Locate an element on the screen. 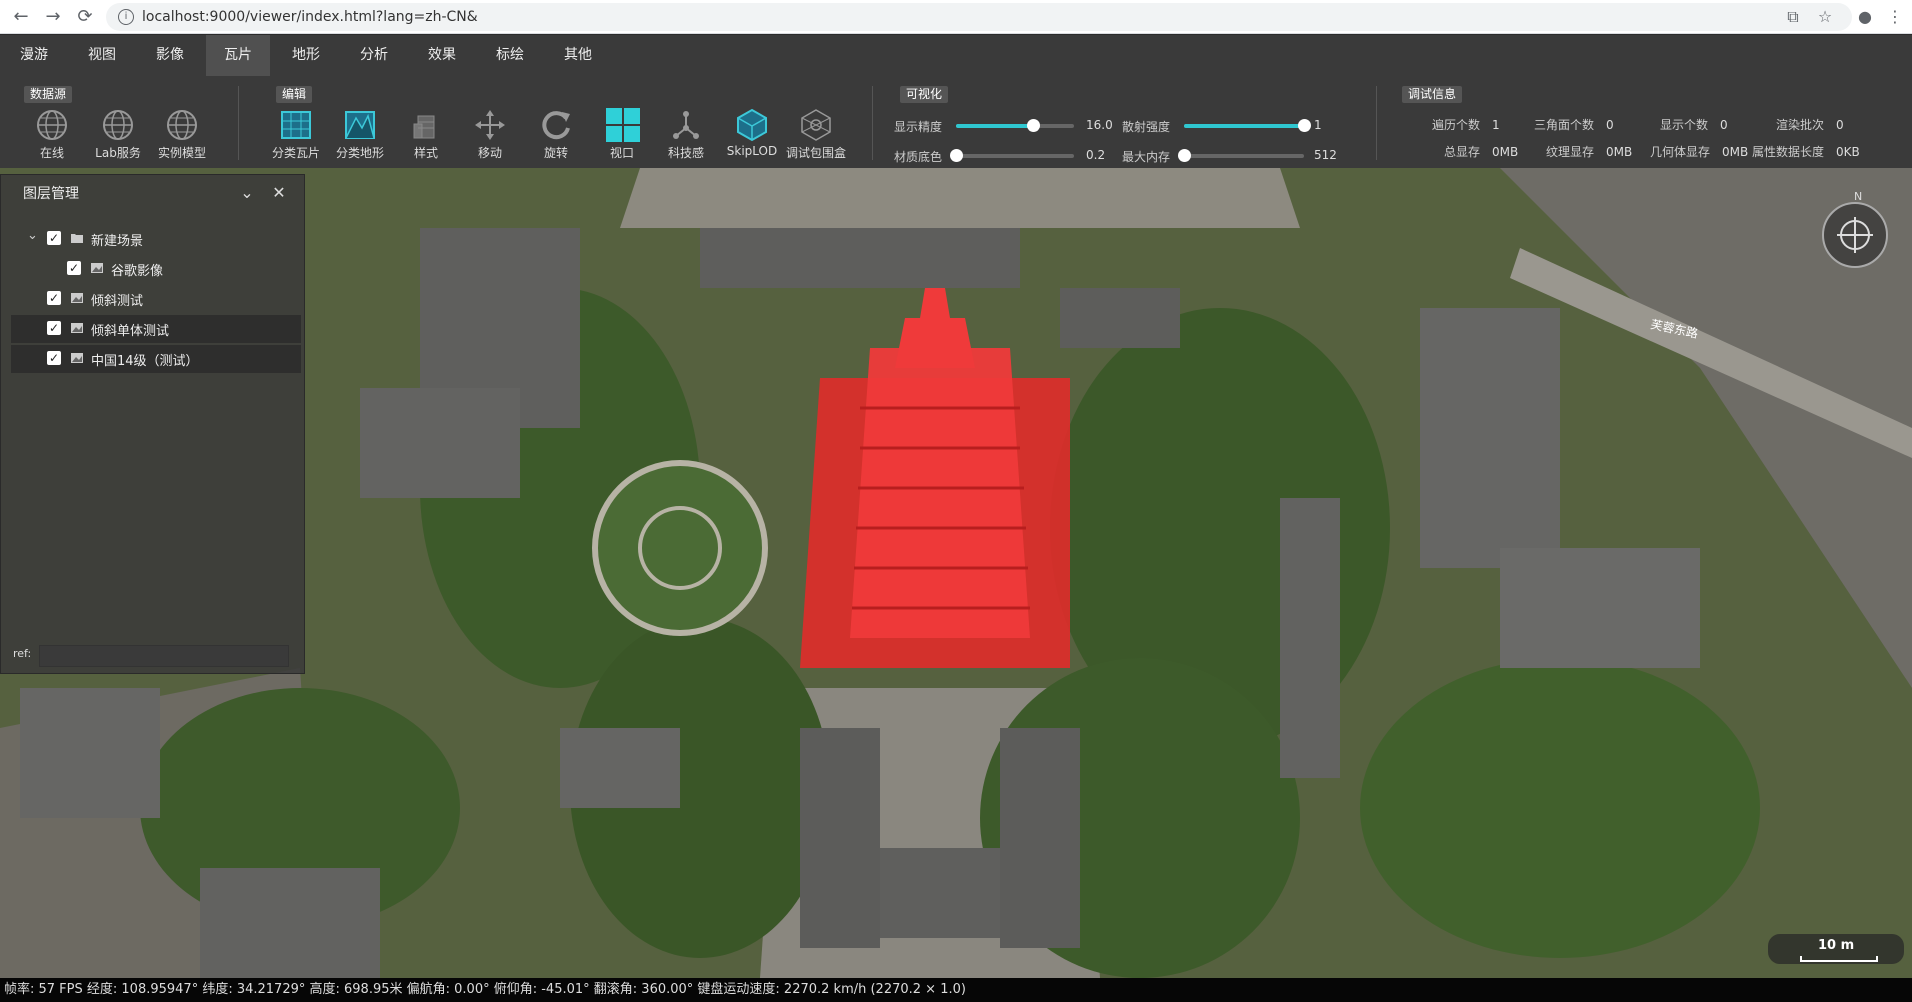 The width and height of the screenshot is (1912, 1002). texture-memory-value: 0MB is located at coordinates (1619, 152).